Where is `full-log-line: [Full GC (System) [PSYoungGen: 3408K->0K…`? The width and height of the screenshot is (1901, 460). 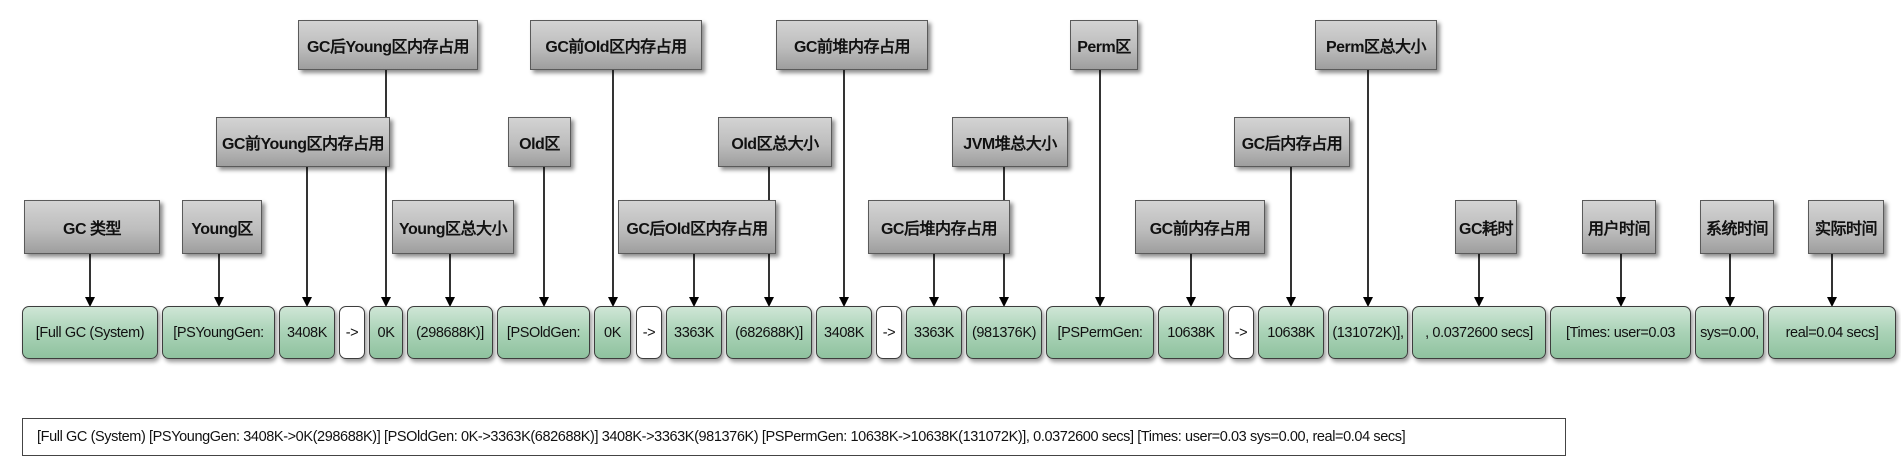
full-log-line: [Full GC (System) [PSYoungGen: 3408K->0K… is located at coordinates (794, 437).